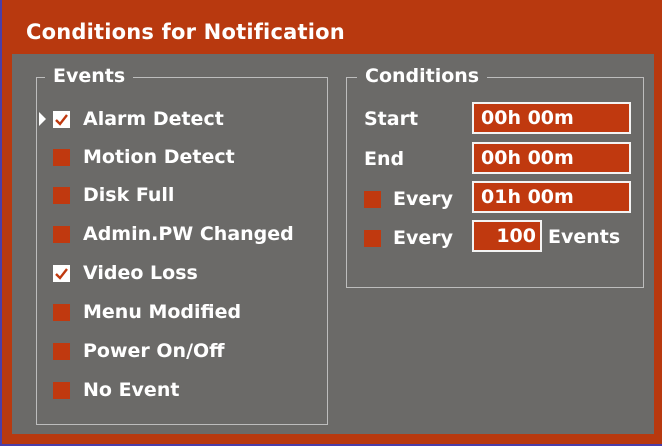 Image resolution: width=662 pixels, height=446 pixels. I want to click on dialog-title: Conditions for Notification, so click(185, 32).